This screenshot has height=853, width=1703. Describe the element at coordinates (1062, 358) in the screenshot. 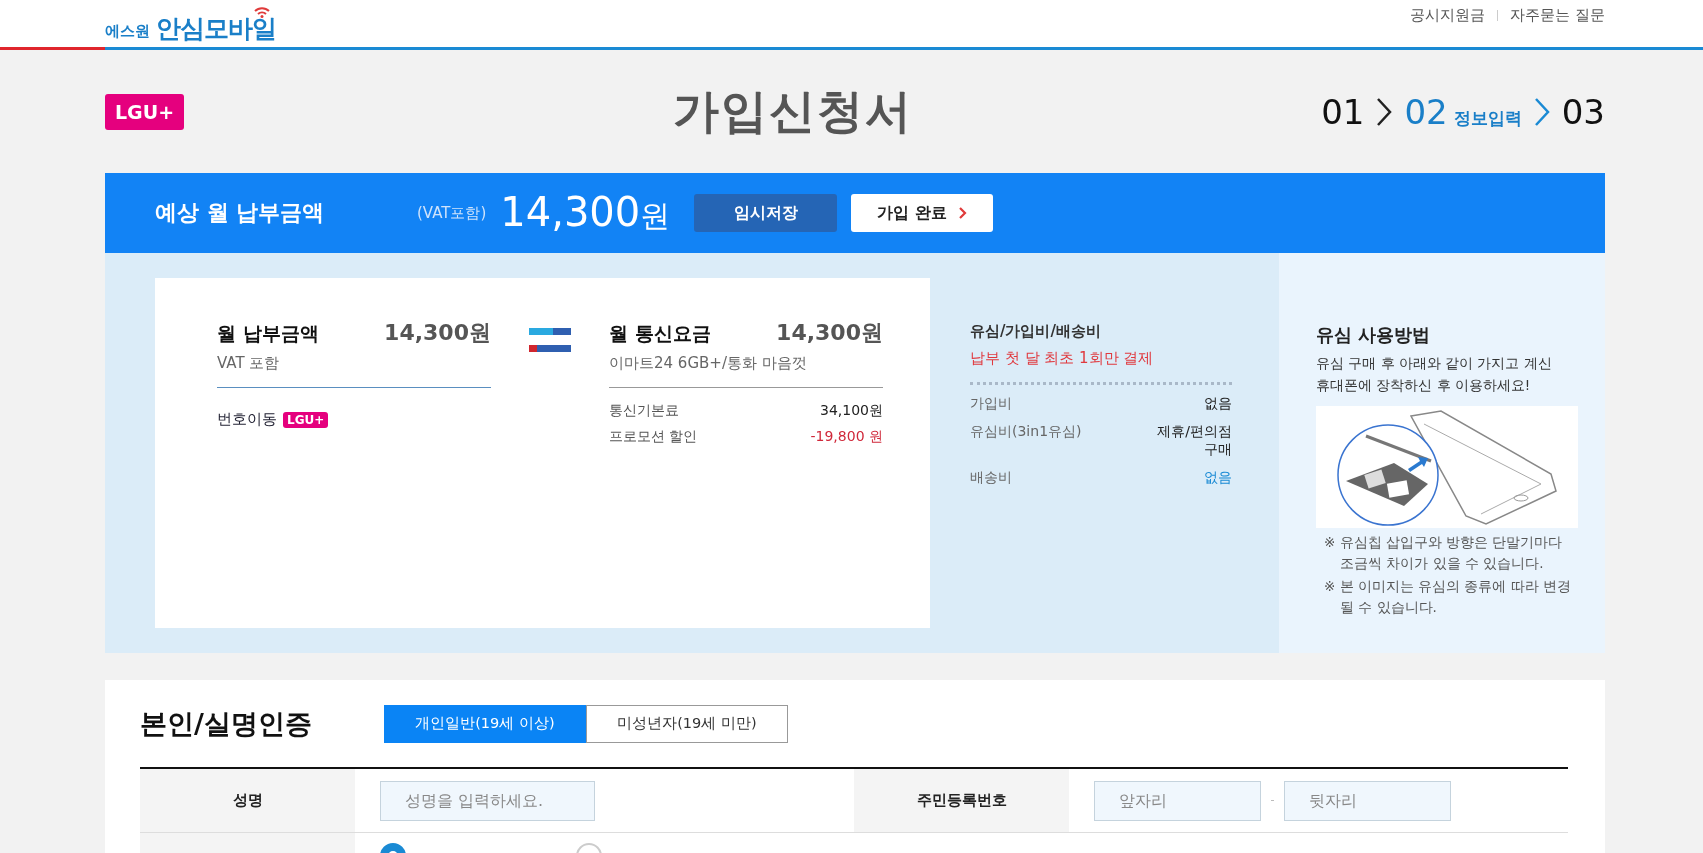

I see `fees-notice: 납부 첫 달 최초 1회만 결제` at that location.